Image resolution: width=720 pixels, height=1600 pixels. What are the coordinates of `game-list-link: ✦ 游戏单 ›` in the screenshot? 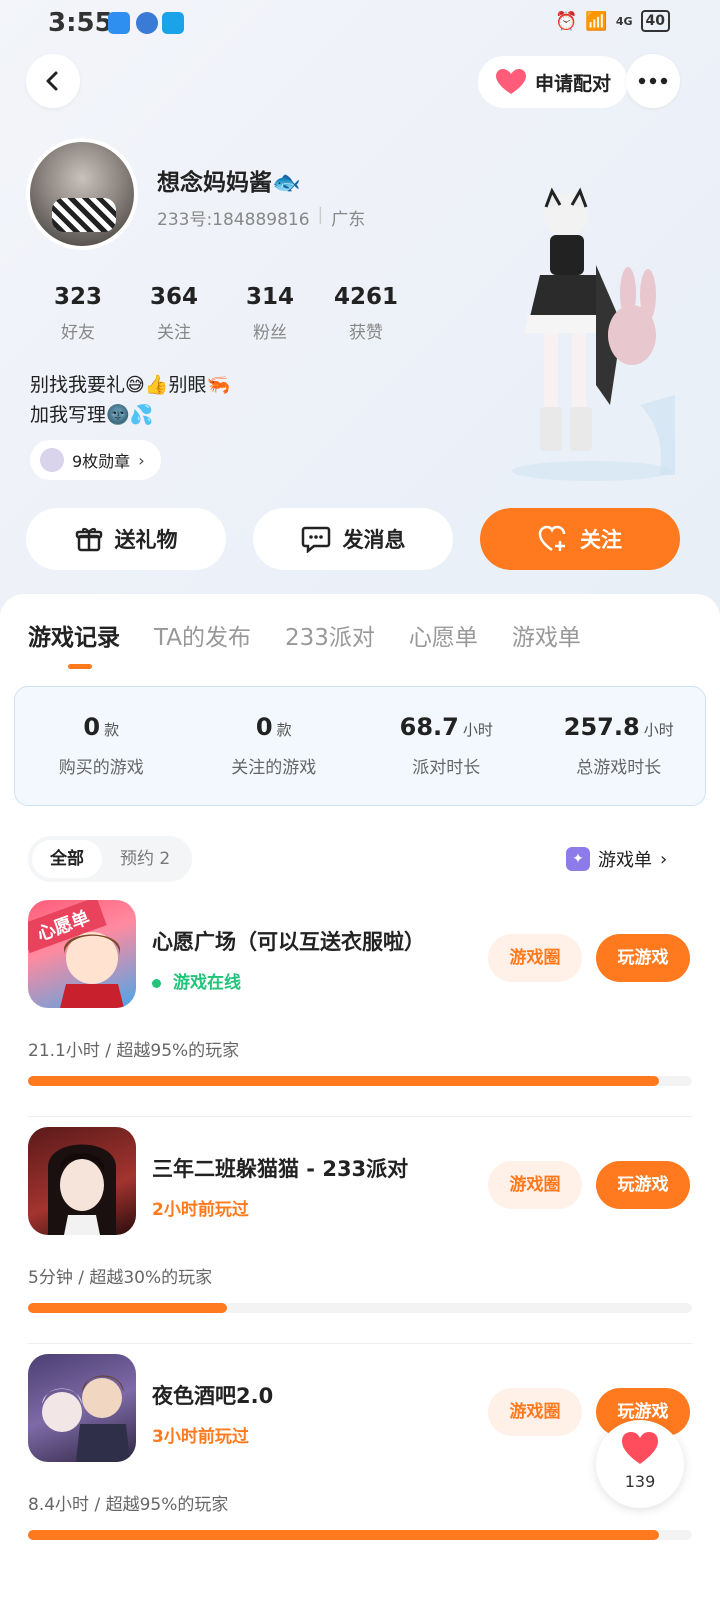 It's located at (616, 859).